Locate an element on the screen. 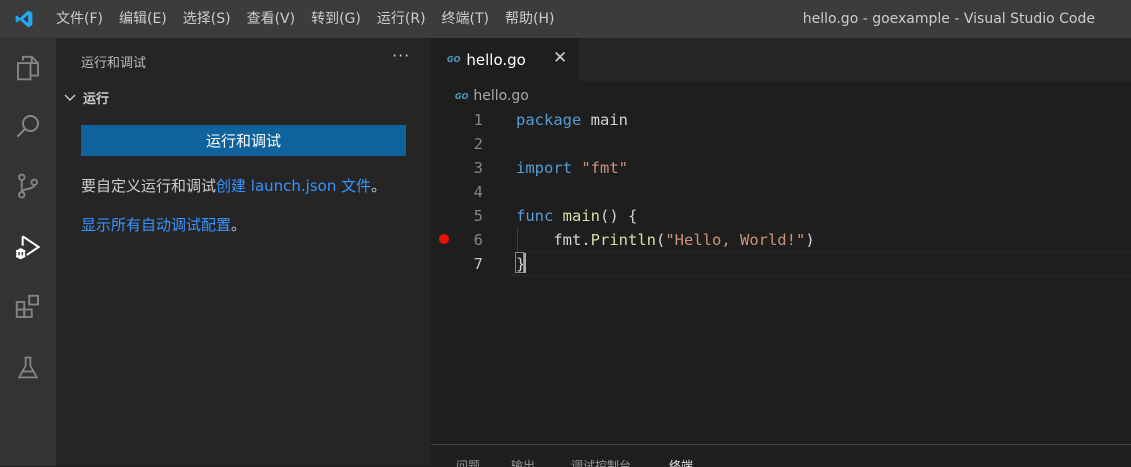 The image size is (1131, 467). line-text: fmt.Println("Hello, World!") is located at coordinates (665, 240).